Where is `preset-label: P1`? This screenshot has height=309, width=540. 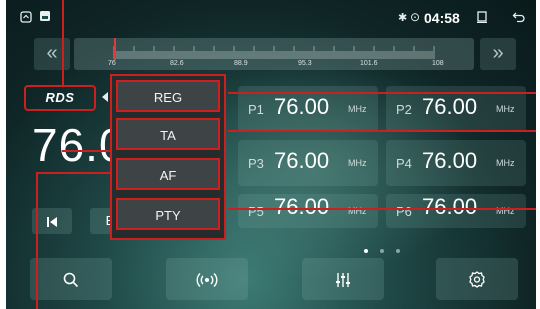
preset-label: P1 is located at coordinates (256, 109).